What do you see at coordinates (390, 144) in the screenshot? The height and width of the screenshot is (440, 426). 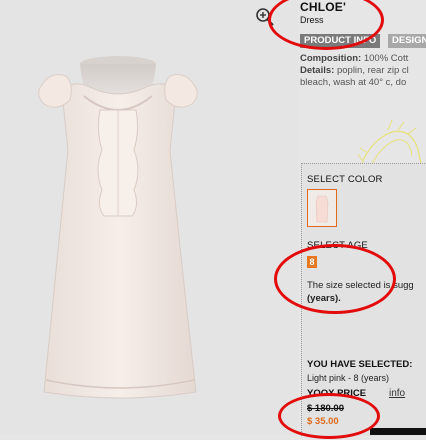 I see `decorative-line-art` at bounding box center [390, 144].